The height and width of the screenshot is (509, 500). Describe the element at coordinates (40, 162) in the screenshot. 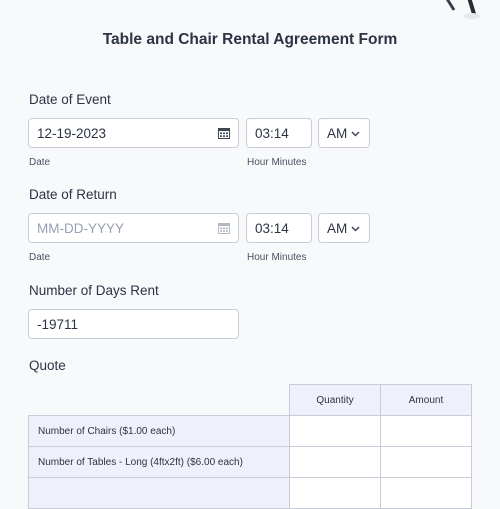

I see `event-date-sublabel: Date` at that location.